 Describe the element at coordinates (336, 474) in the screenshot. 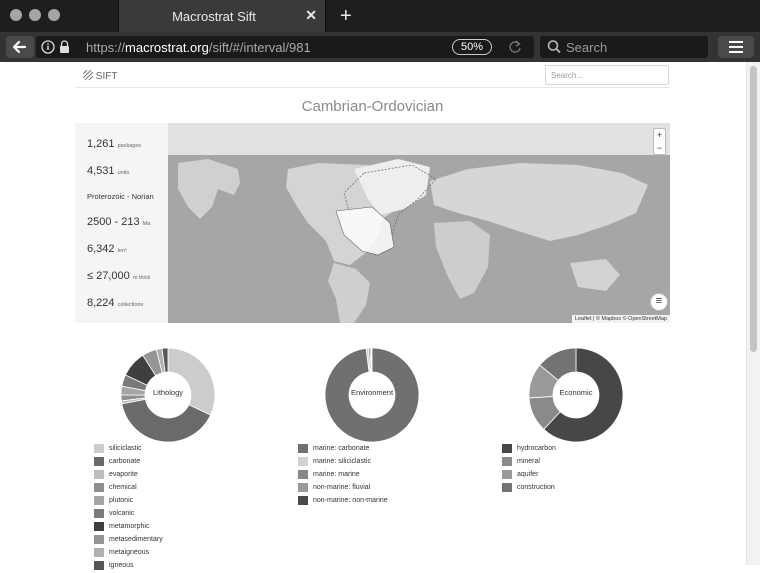

I see `legend-label: marine` at that location.